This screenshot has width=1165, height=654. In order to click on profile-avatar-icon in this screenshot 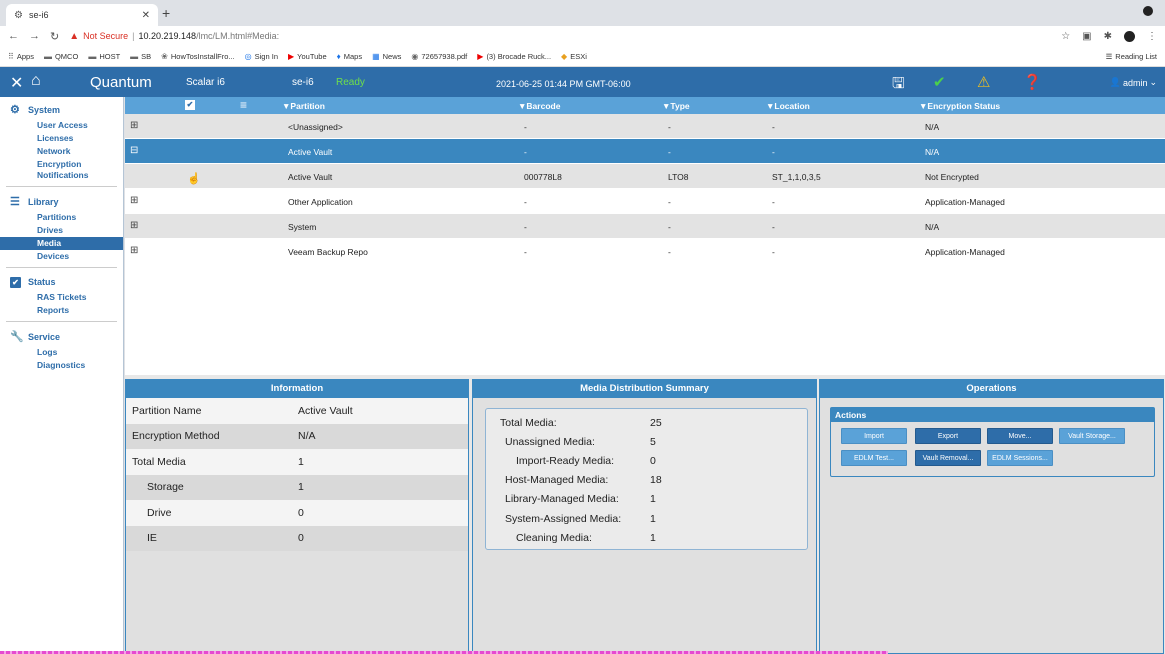, I will do `click(1129, 36)`.